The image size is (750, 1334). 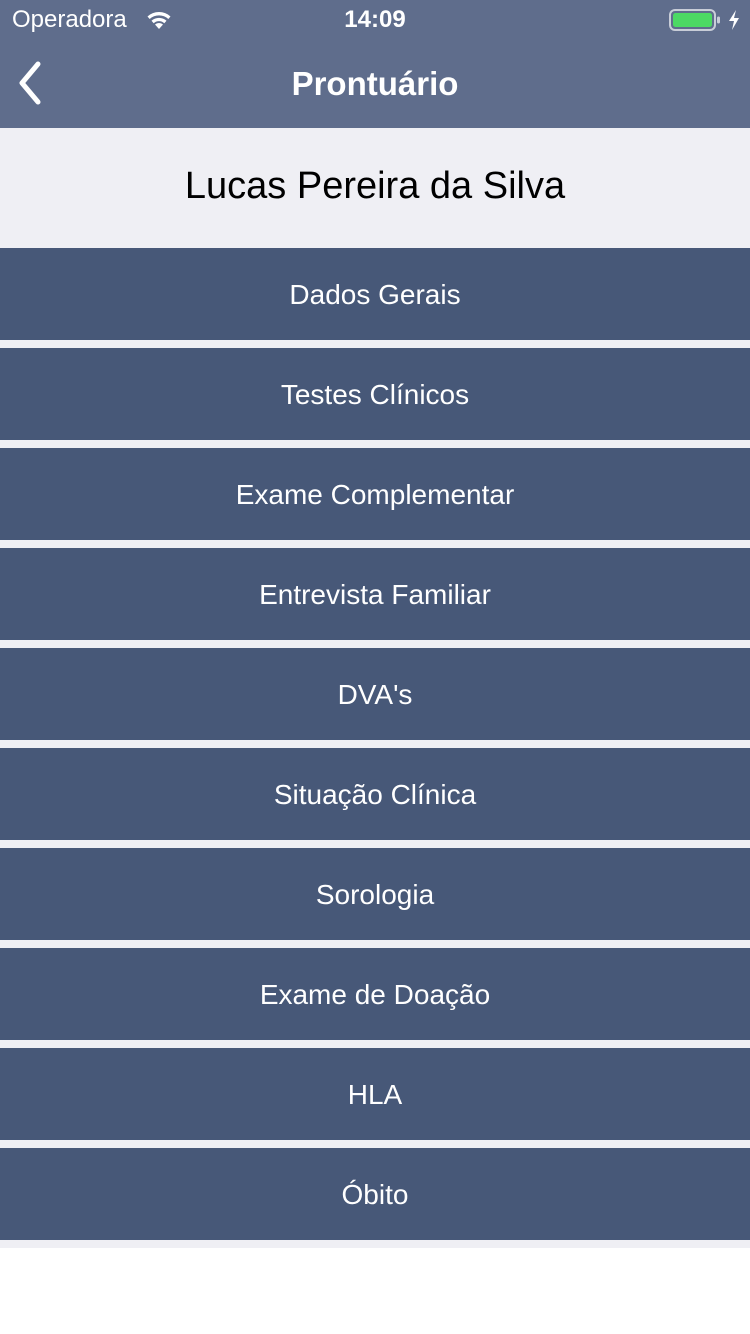 I want to click on menu-item-label: Entrevista Familiar, so click(x=375, y=594).